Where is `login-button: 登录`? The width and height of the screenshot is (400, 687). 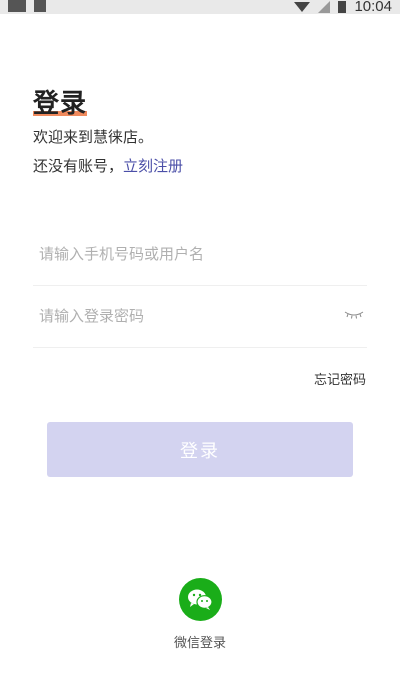
login-button: 登录 is located at coordinates (200, 449).